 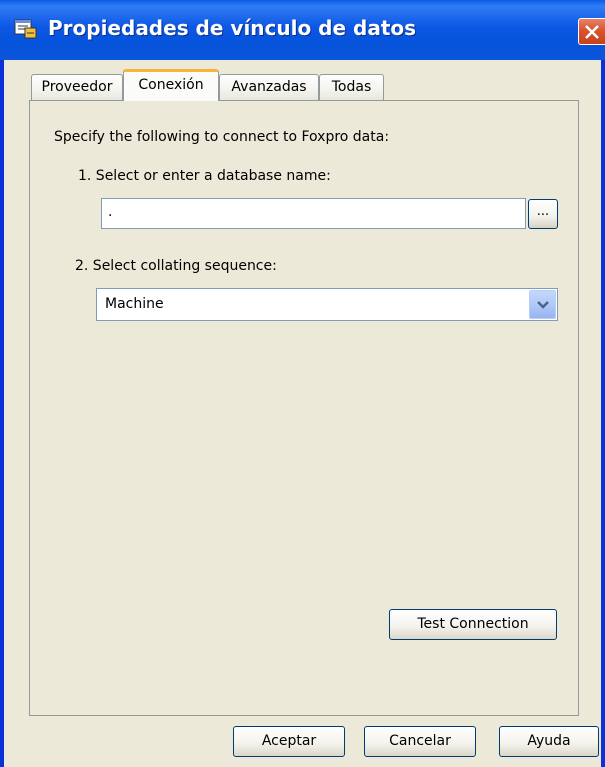 I want to click on database-name-label: 1. Select or enter a database name:, so click(x=204, y=176).